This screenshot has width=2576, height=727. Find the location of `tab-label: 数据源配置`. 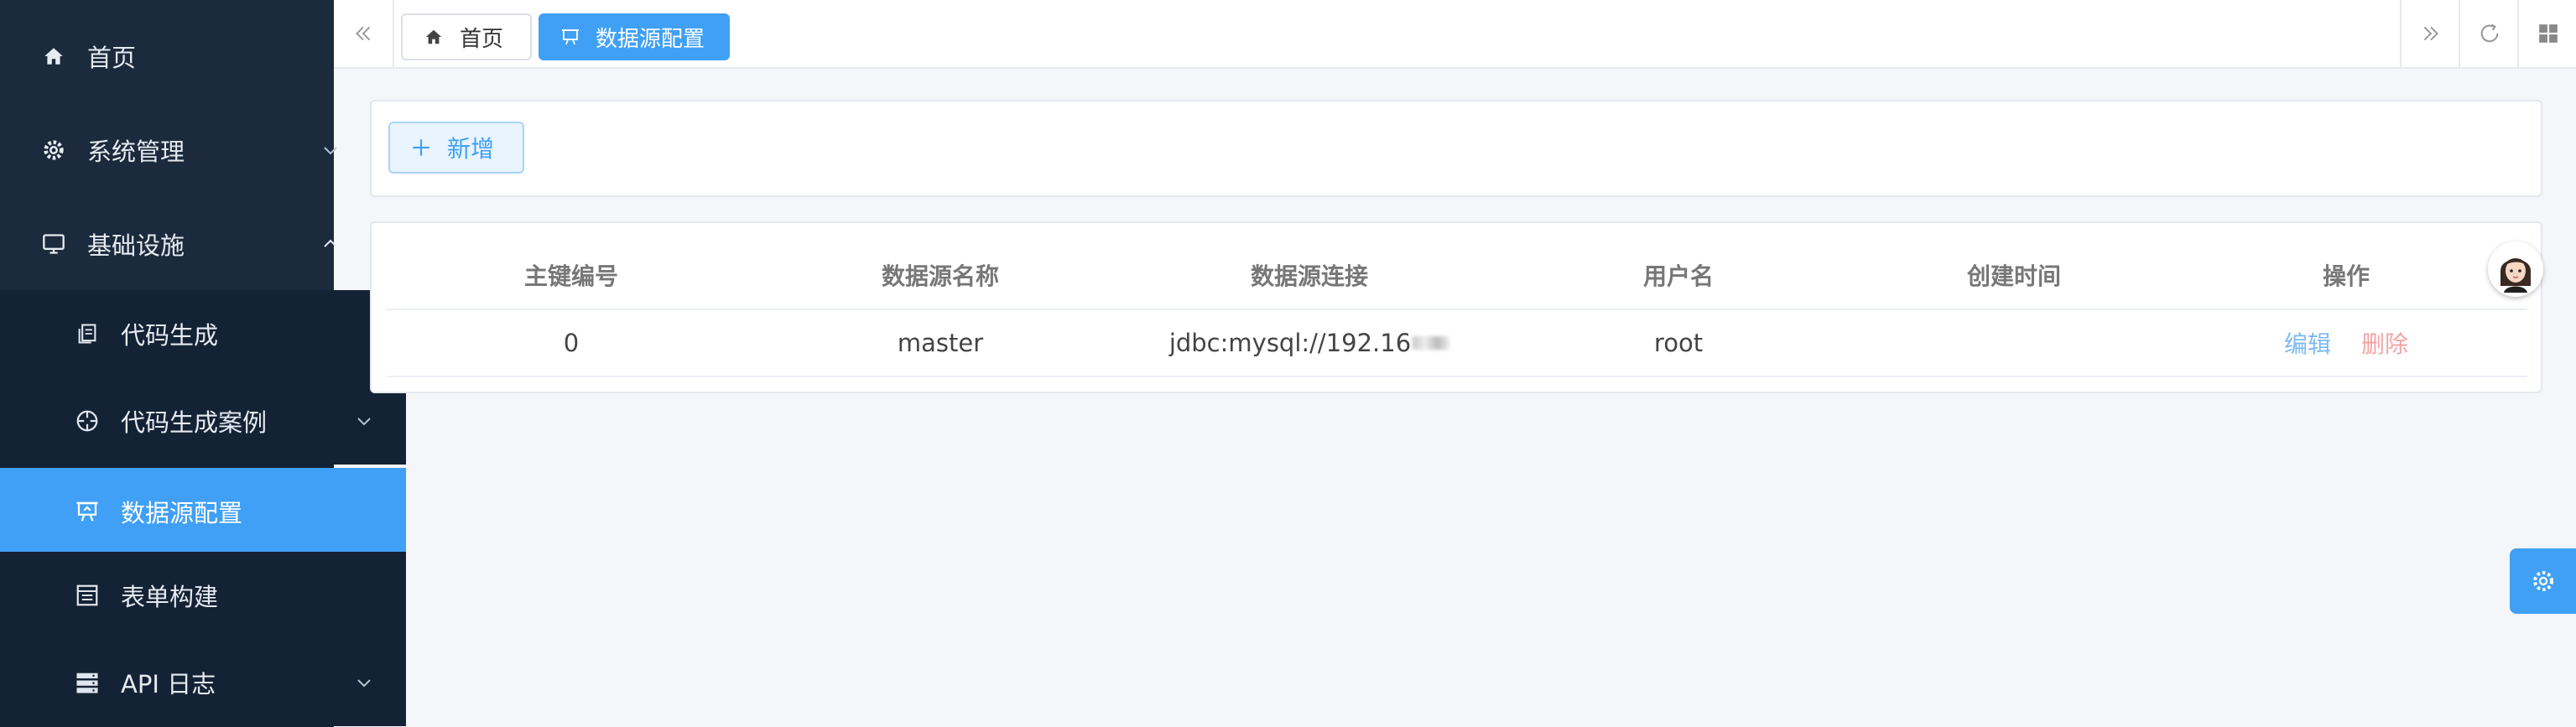

tab-label: 数据源配置 is located at coordinates (650, 39).